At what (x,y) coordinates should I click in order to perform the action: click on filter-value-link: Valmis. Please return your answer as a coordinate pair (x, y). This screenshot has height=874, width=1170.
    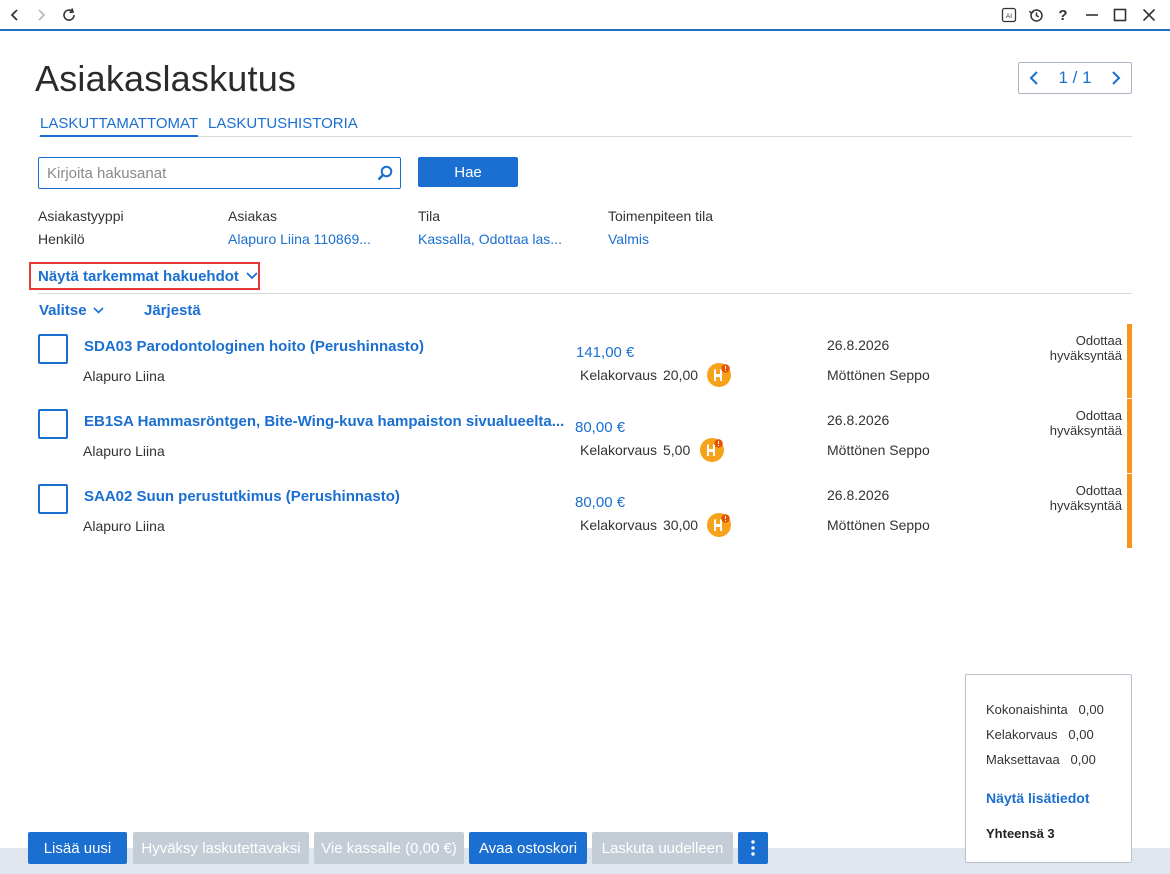
    Looking at the image, I should click on (660, 239).